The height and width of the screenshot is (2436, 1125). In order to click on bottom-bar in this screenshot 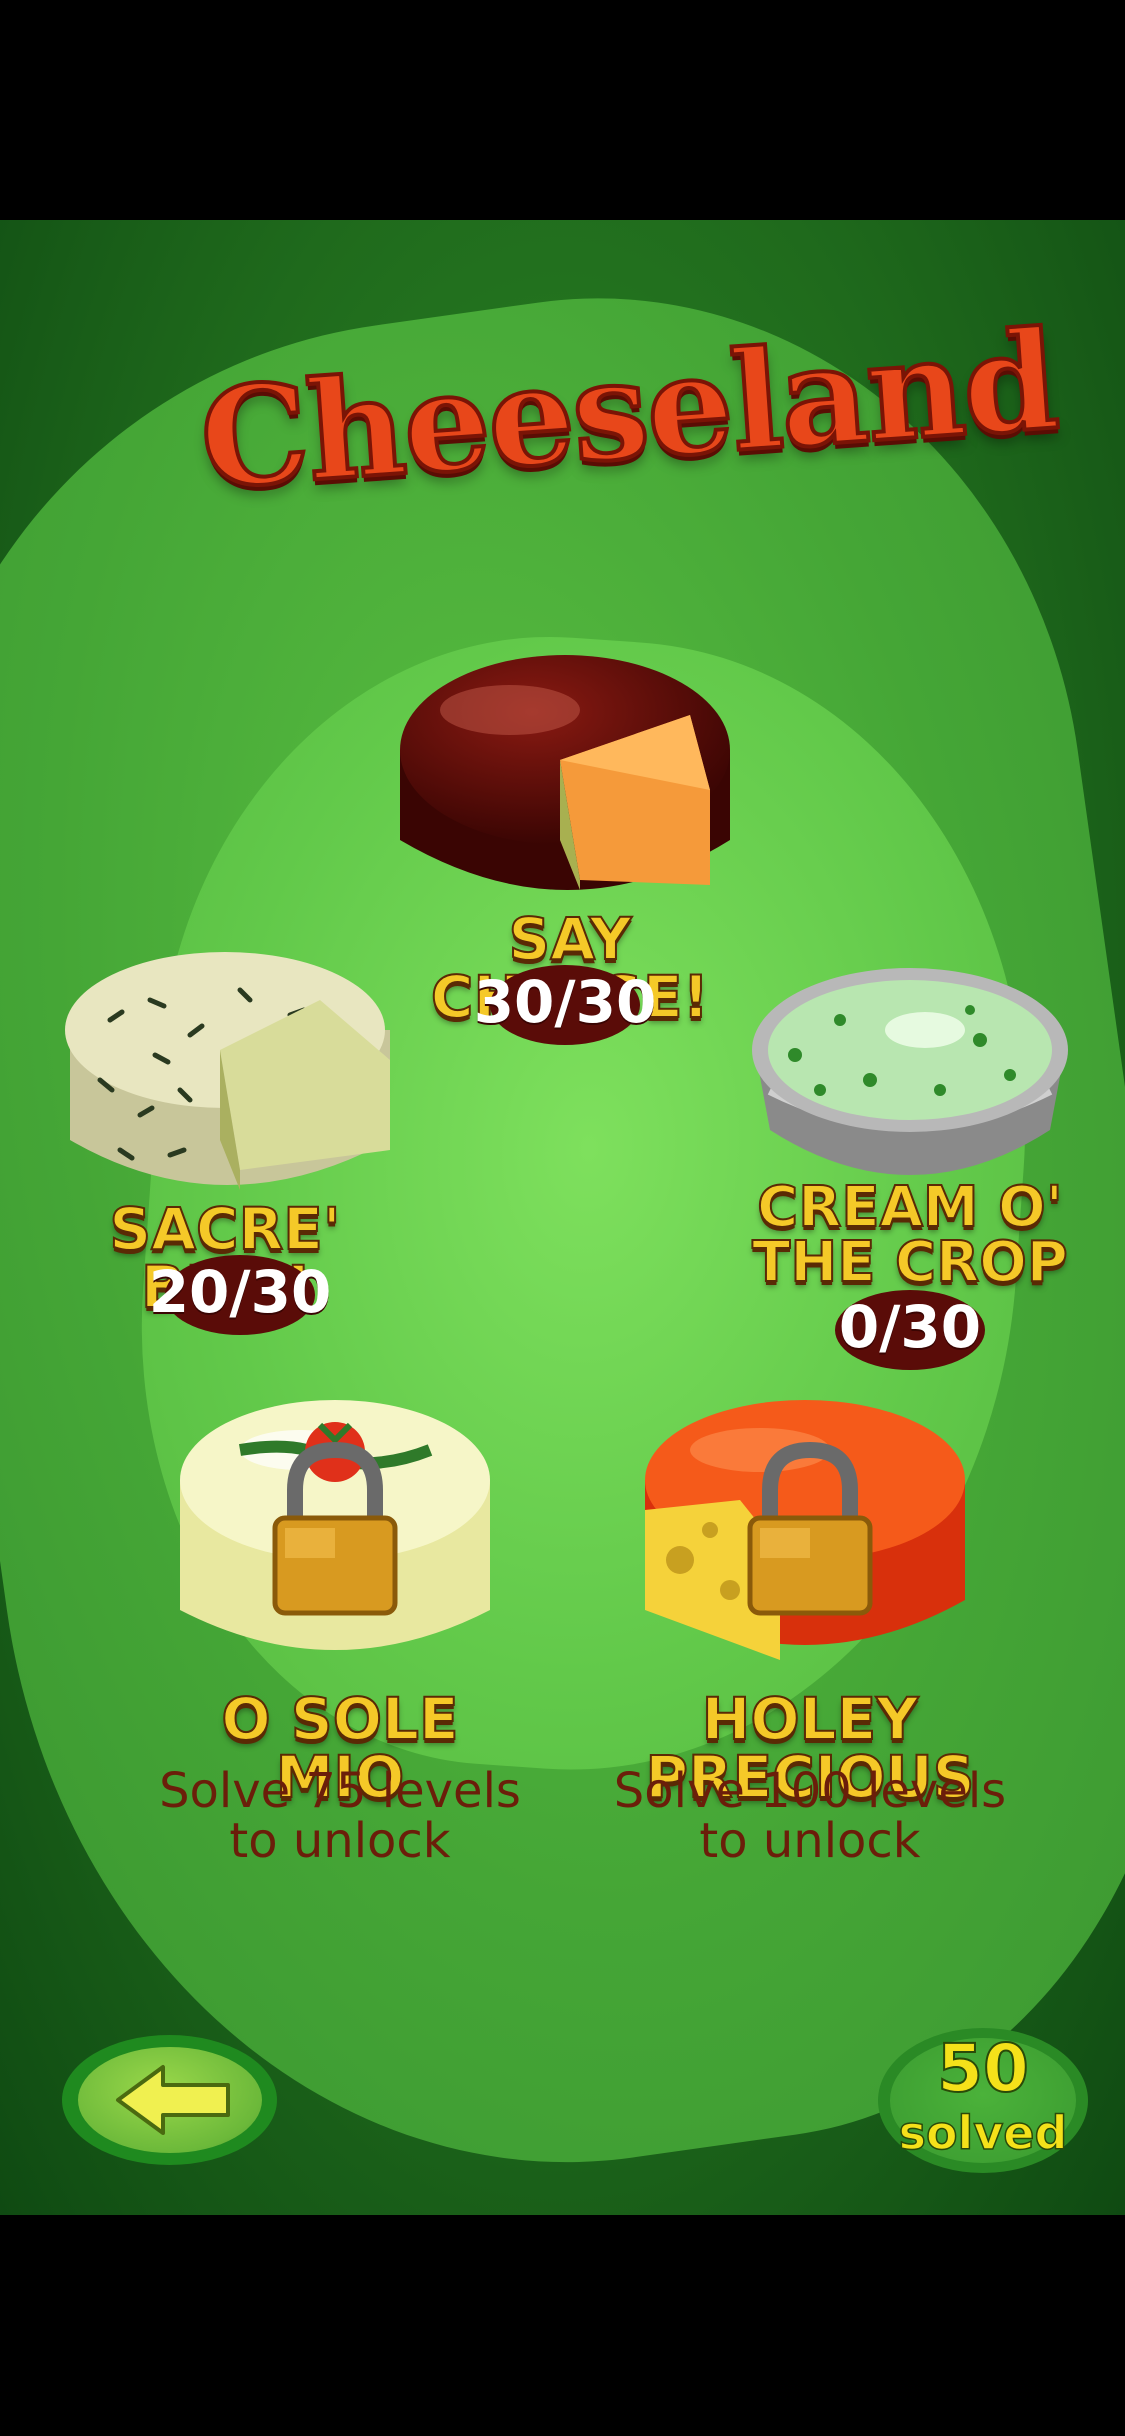, I will do `click(562, 2325)`.